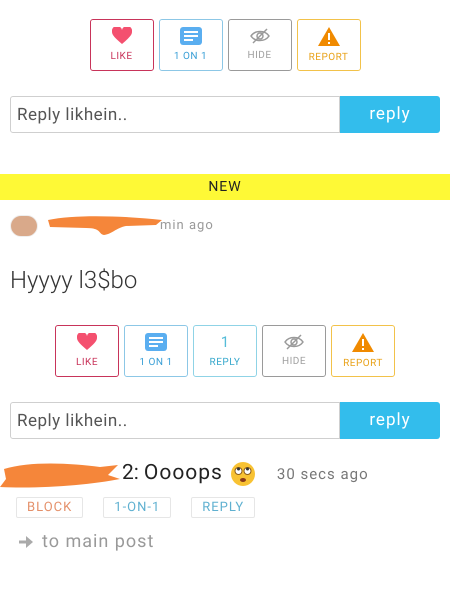 This screenshot has height=597, width=450. I want to click on arrow-right-icon, so click(26, 541).